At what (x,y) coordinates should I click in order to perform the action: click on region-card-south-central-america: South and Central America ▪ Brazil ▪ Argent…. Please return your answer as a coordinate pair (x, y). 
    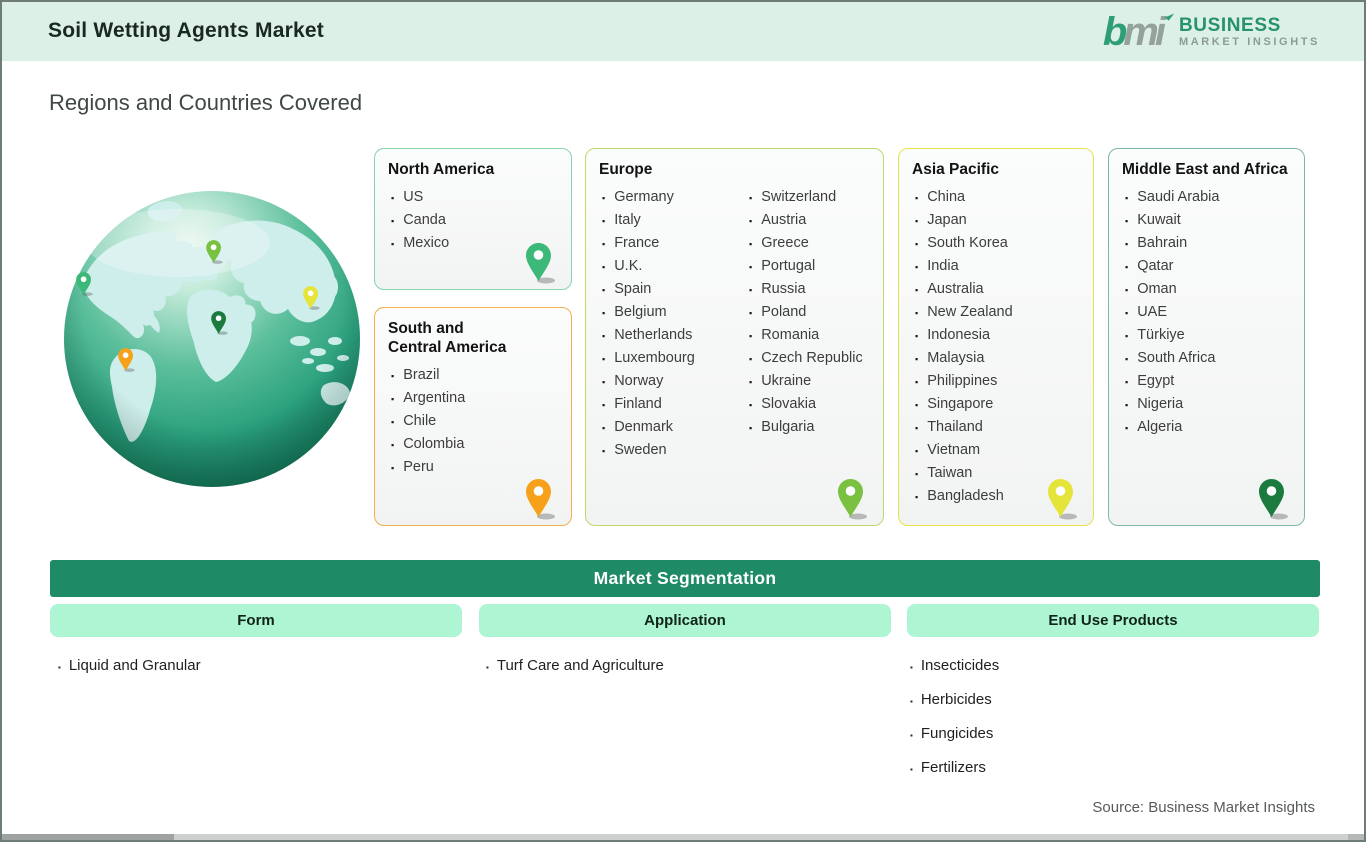
    Looking at the image, I should click on (473, 416).